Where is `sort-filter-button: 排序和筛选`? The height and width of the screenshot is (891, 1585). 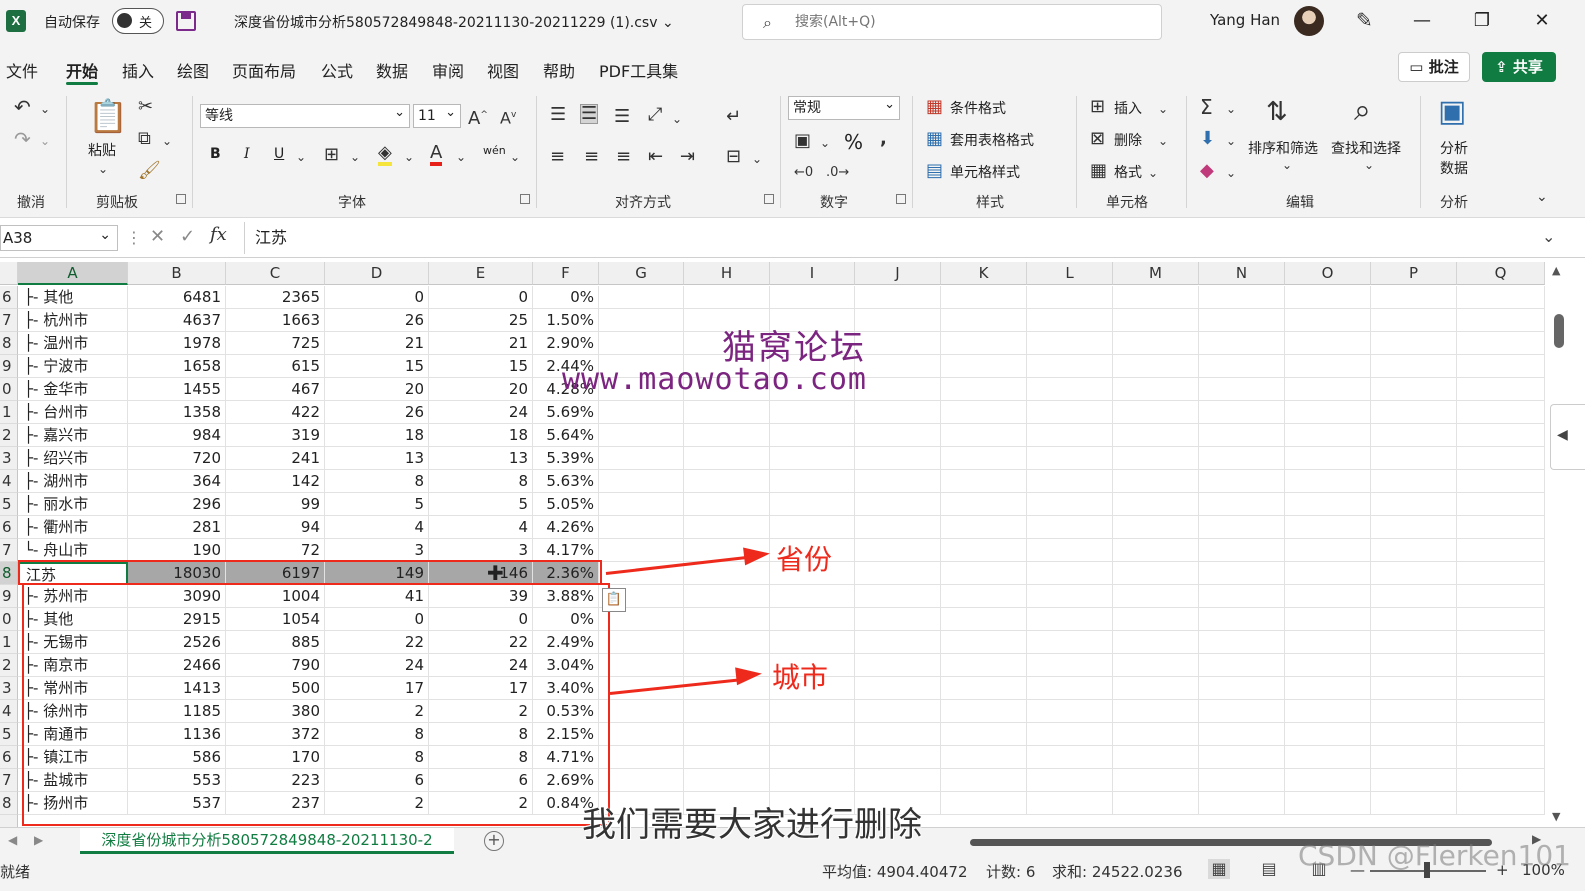
sort-filter-button: 排序和筛选 is located at coordinates (1283, 148).